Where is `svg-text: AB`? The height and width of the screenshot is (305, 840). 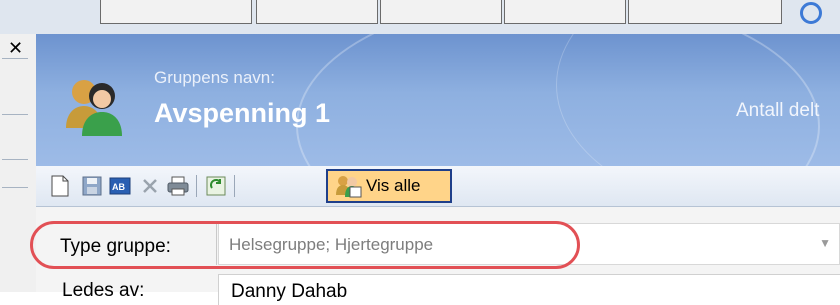 svg-text: AB is located at coordinates (118, 187).